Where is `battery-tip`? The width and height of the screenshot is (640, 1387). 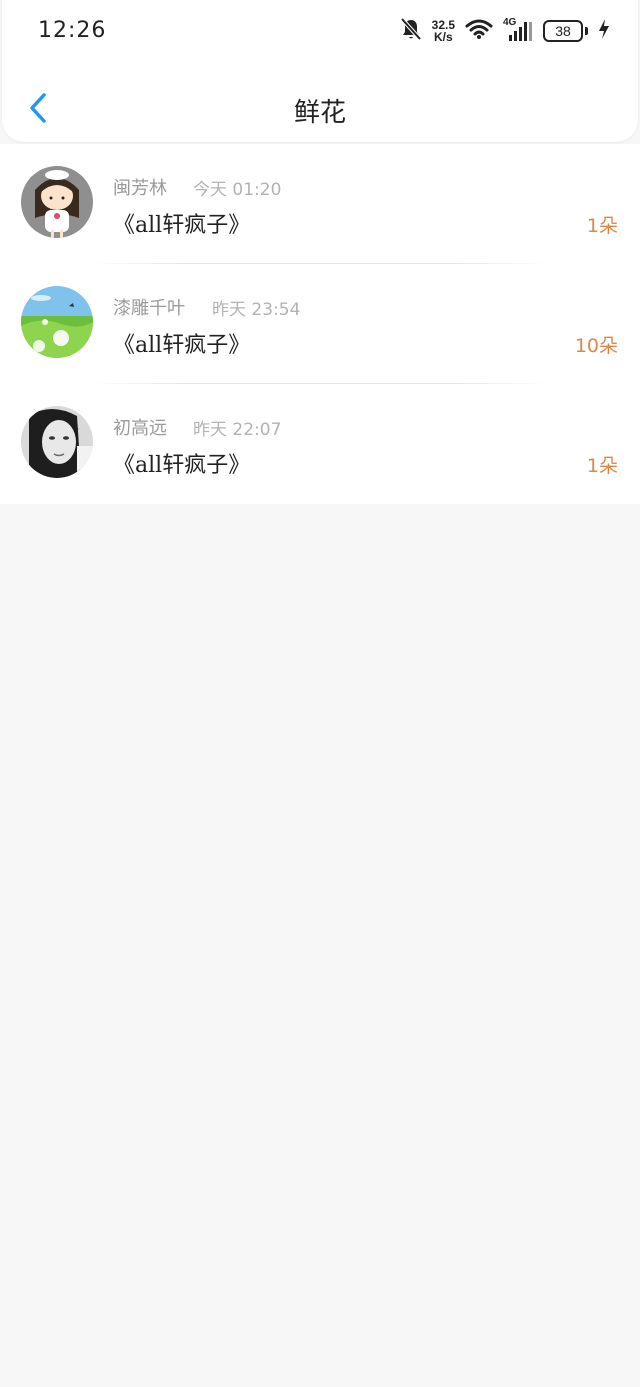
battery-tip is located at coordinates (586, 31).